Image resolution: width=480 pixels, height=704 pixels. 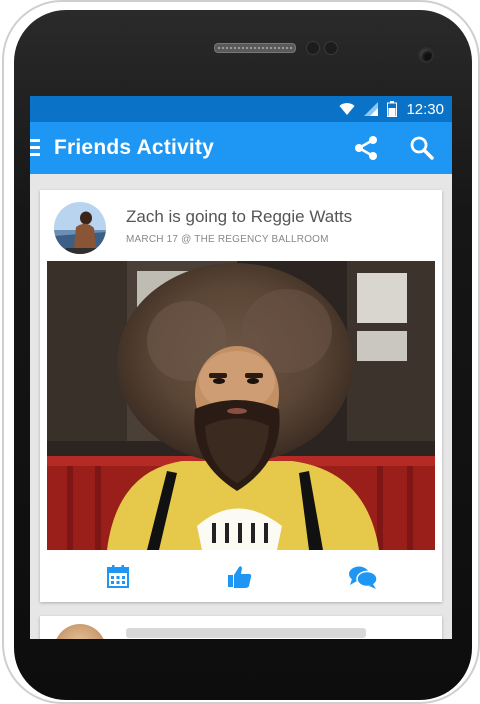 What do you see at coordinates (363, 577) in the screenshot?
I see `comments-icon` at bounding box center [363, 577].